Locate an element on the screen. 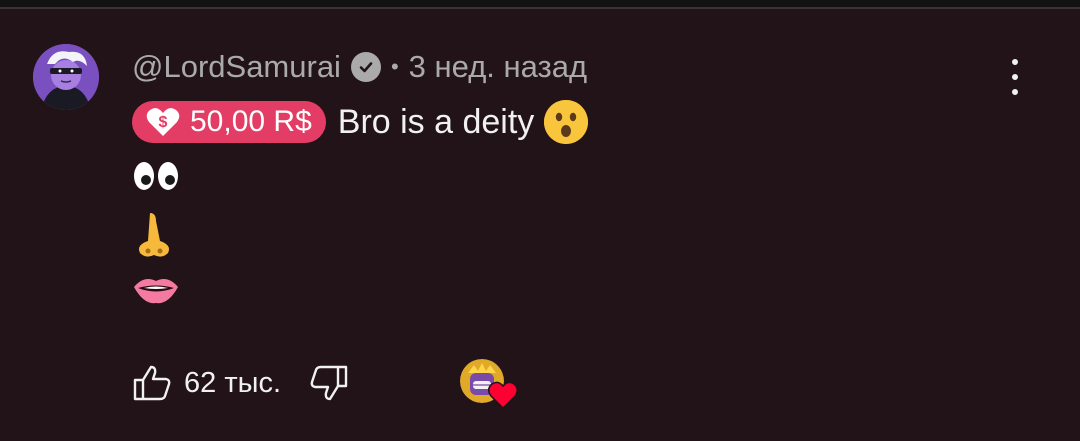 The image size is (1080, 441). super-thanks-chip: $ 50,00 R$ is located at coordinates (229, 122).